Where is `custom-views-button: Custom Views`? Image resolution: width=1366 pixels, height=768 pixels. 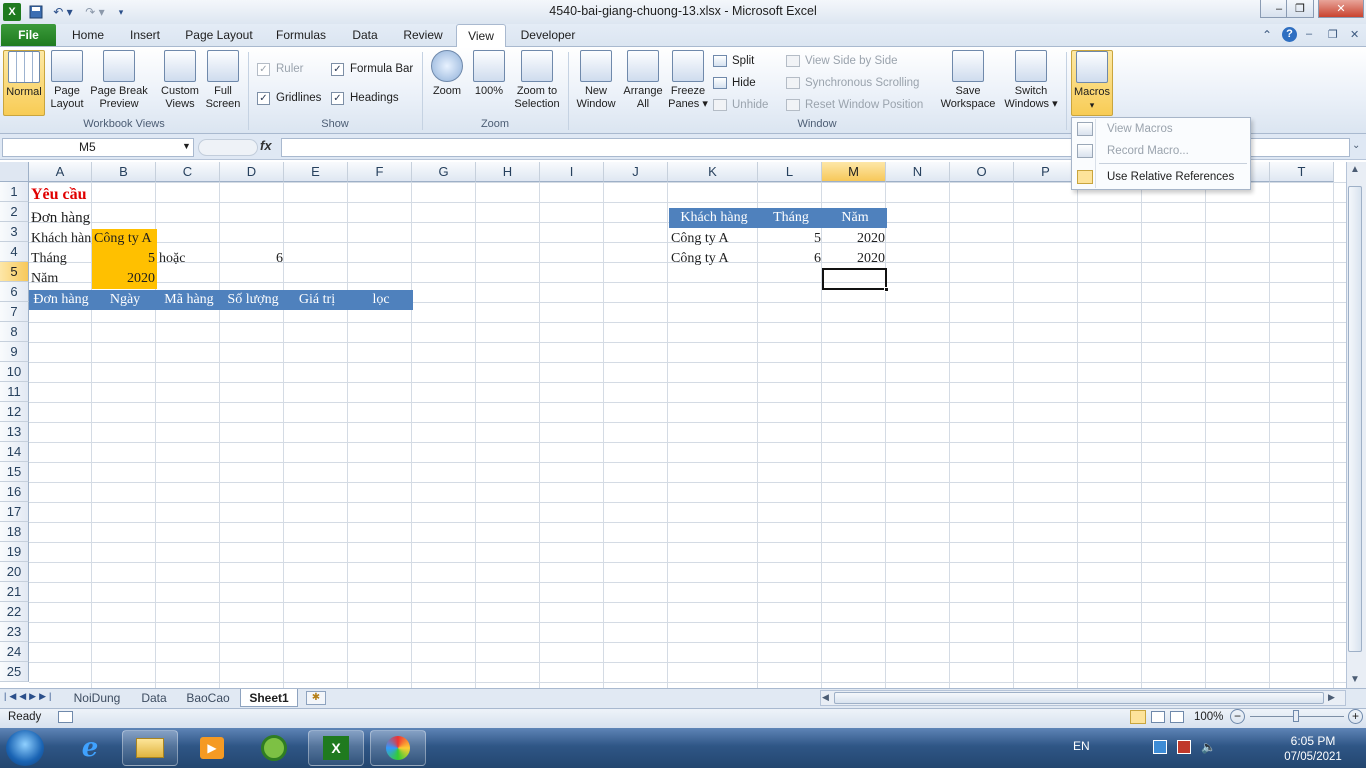 custom-views-button: Custom Views is located at coordinates (180, 83).